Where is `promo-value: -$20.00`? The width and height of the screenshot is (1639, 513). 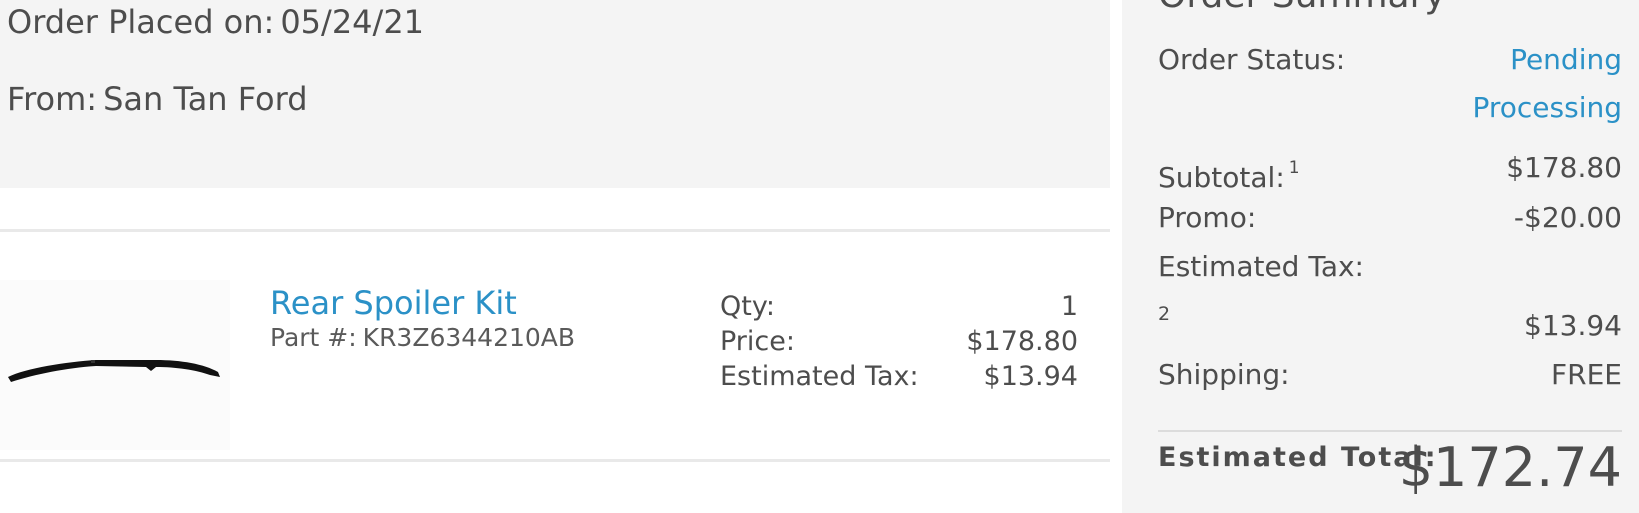 promo-value: -$20.00 is located at coordinates (1567, 217).